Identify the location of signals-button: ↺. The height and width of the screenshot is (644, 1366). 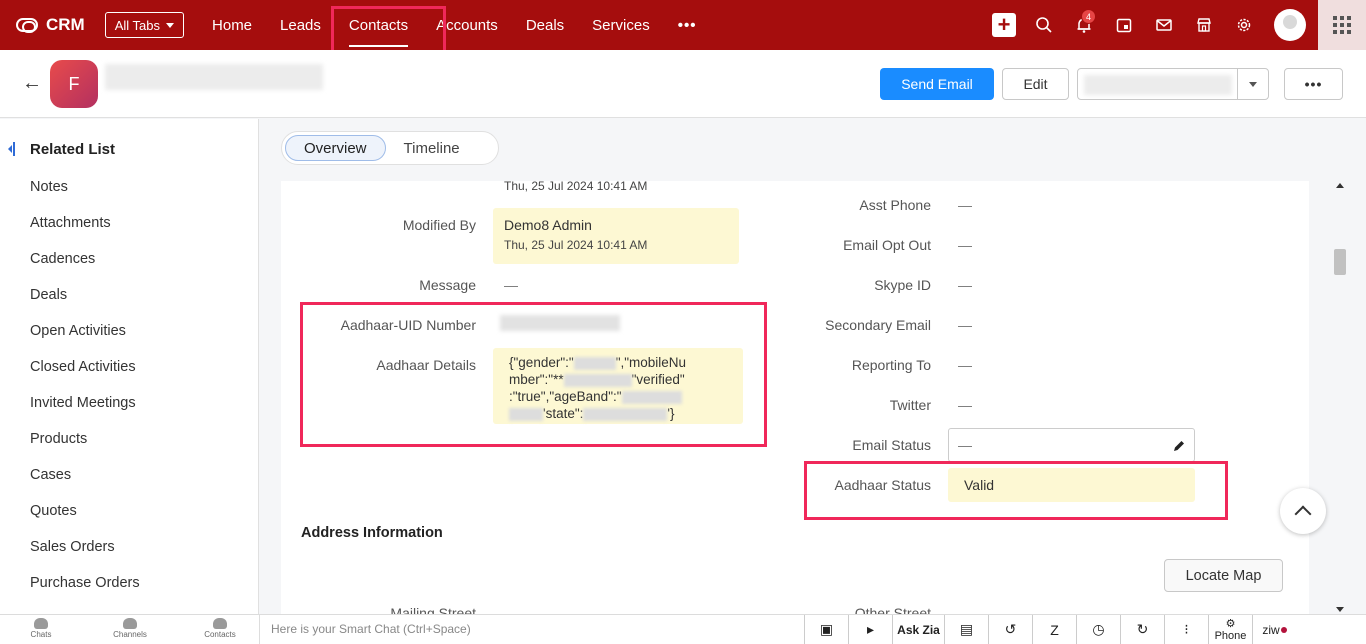
(1010, 629).